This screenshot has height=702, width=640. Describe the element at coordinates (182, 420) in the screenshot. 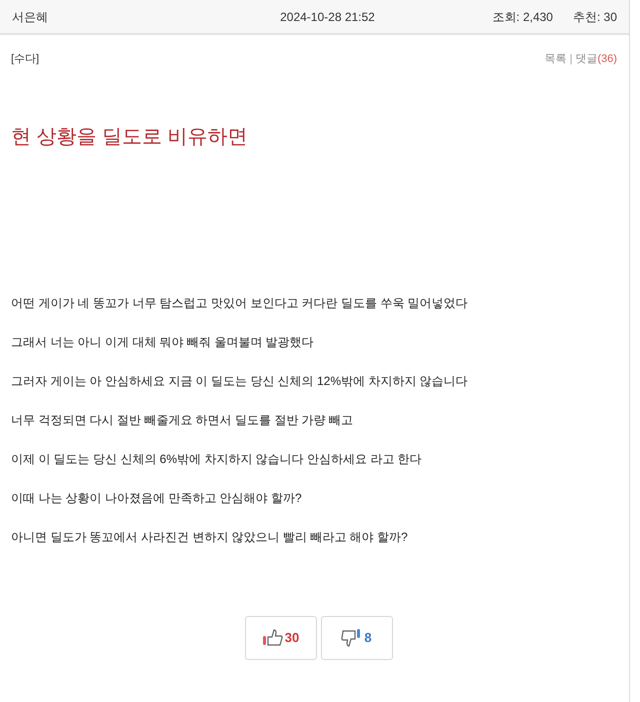

I see `paragraph: 너무 걱정되면 다시 절반 빼줄게요 하면서 딜도를 절반 가량 빼고` at that location.